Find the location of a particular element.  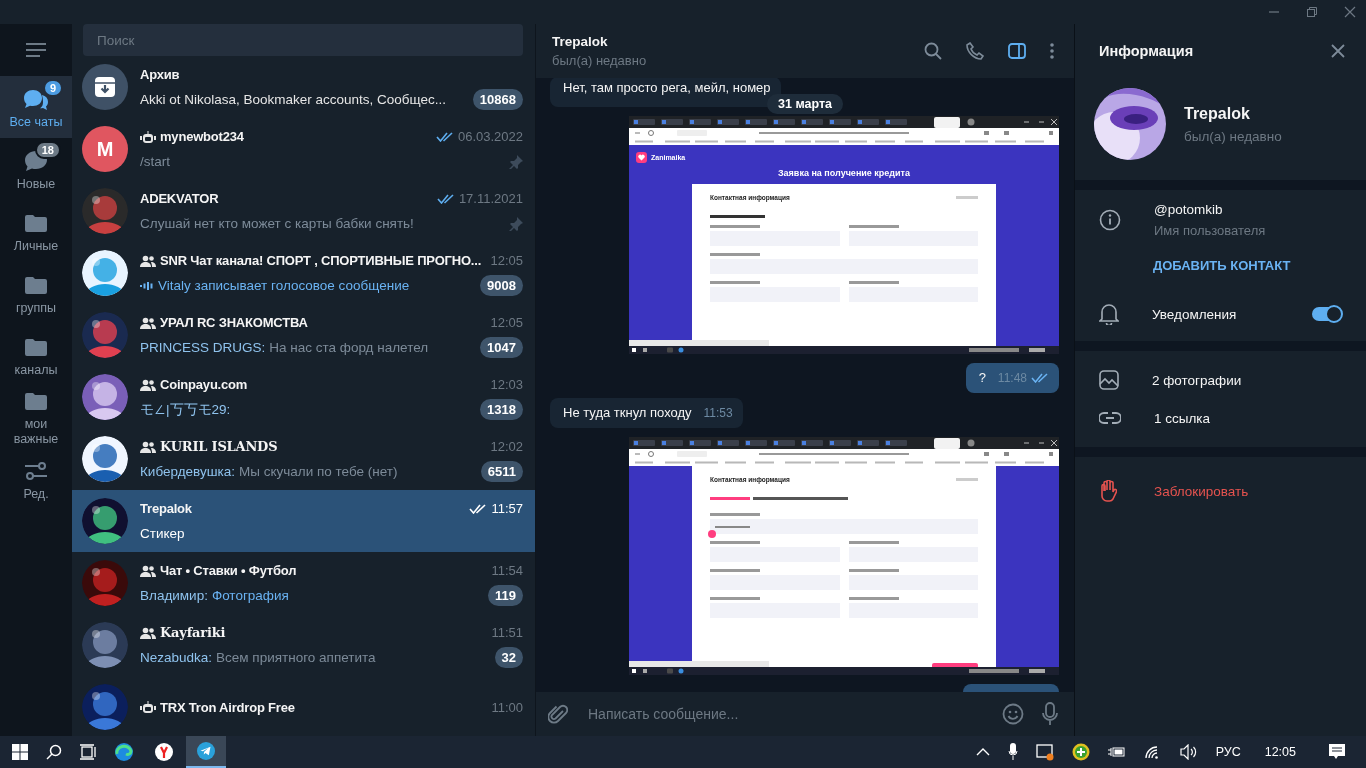

chevron-up-icon is located at coordinates (982, 752).